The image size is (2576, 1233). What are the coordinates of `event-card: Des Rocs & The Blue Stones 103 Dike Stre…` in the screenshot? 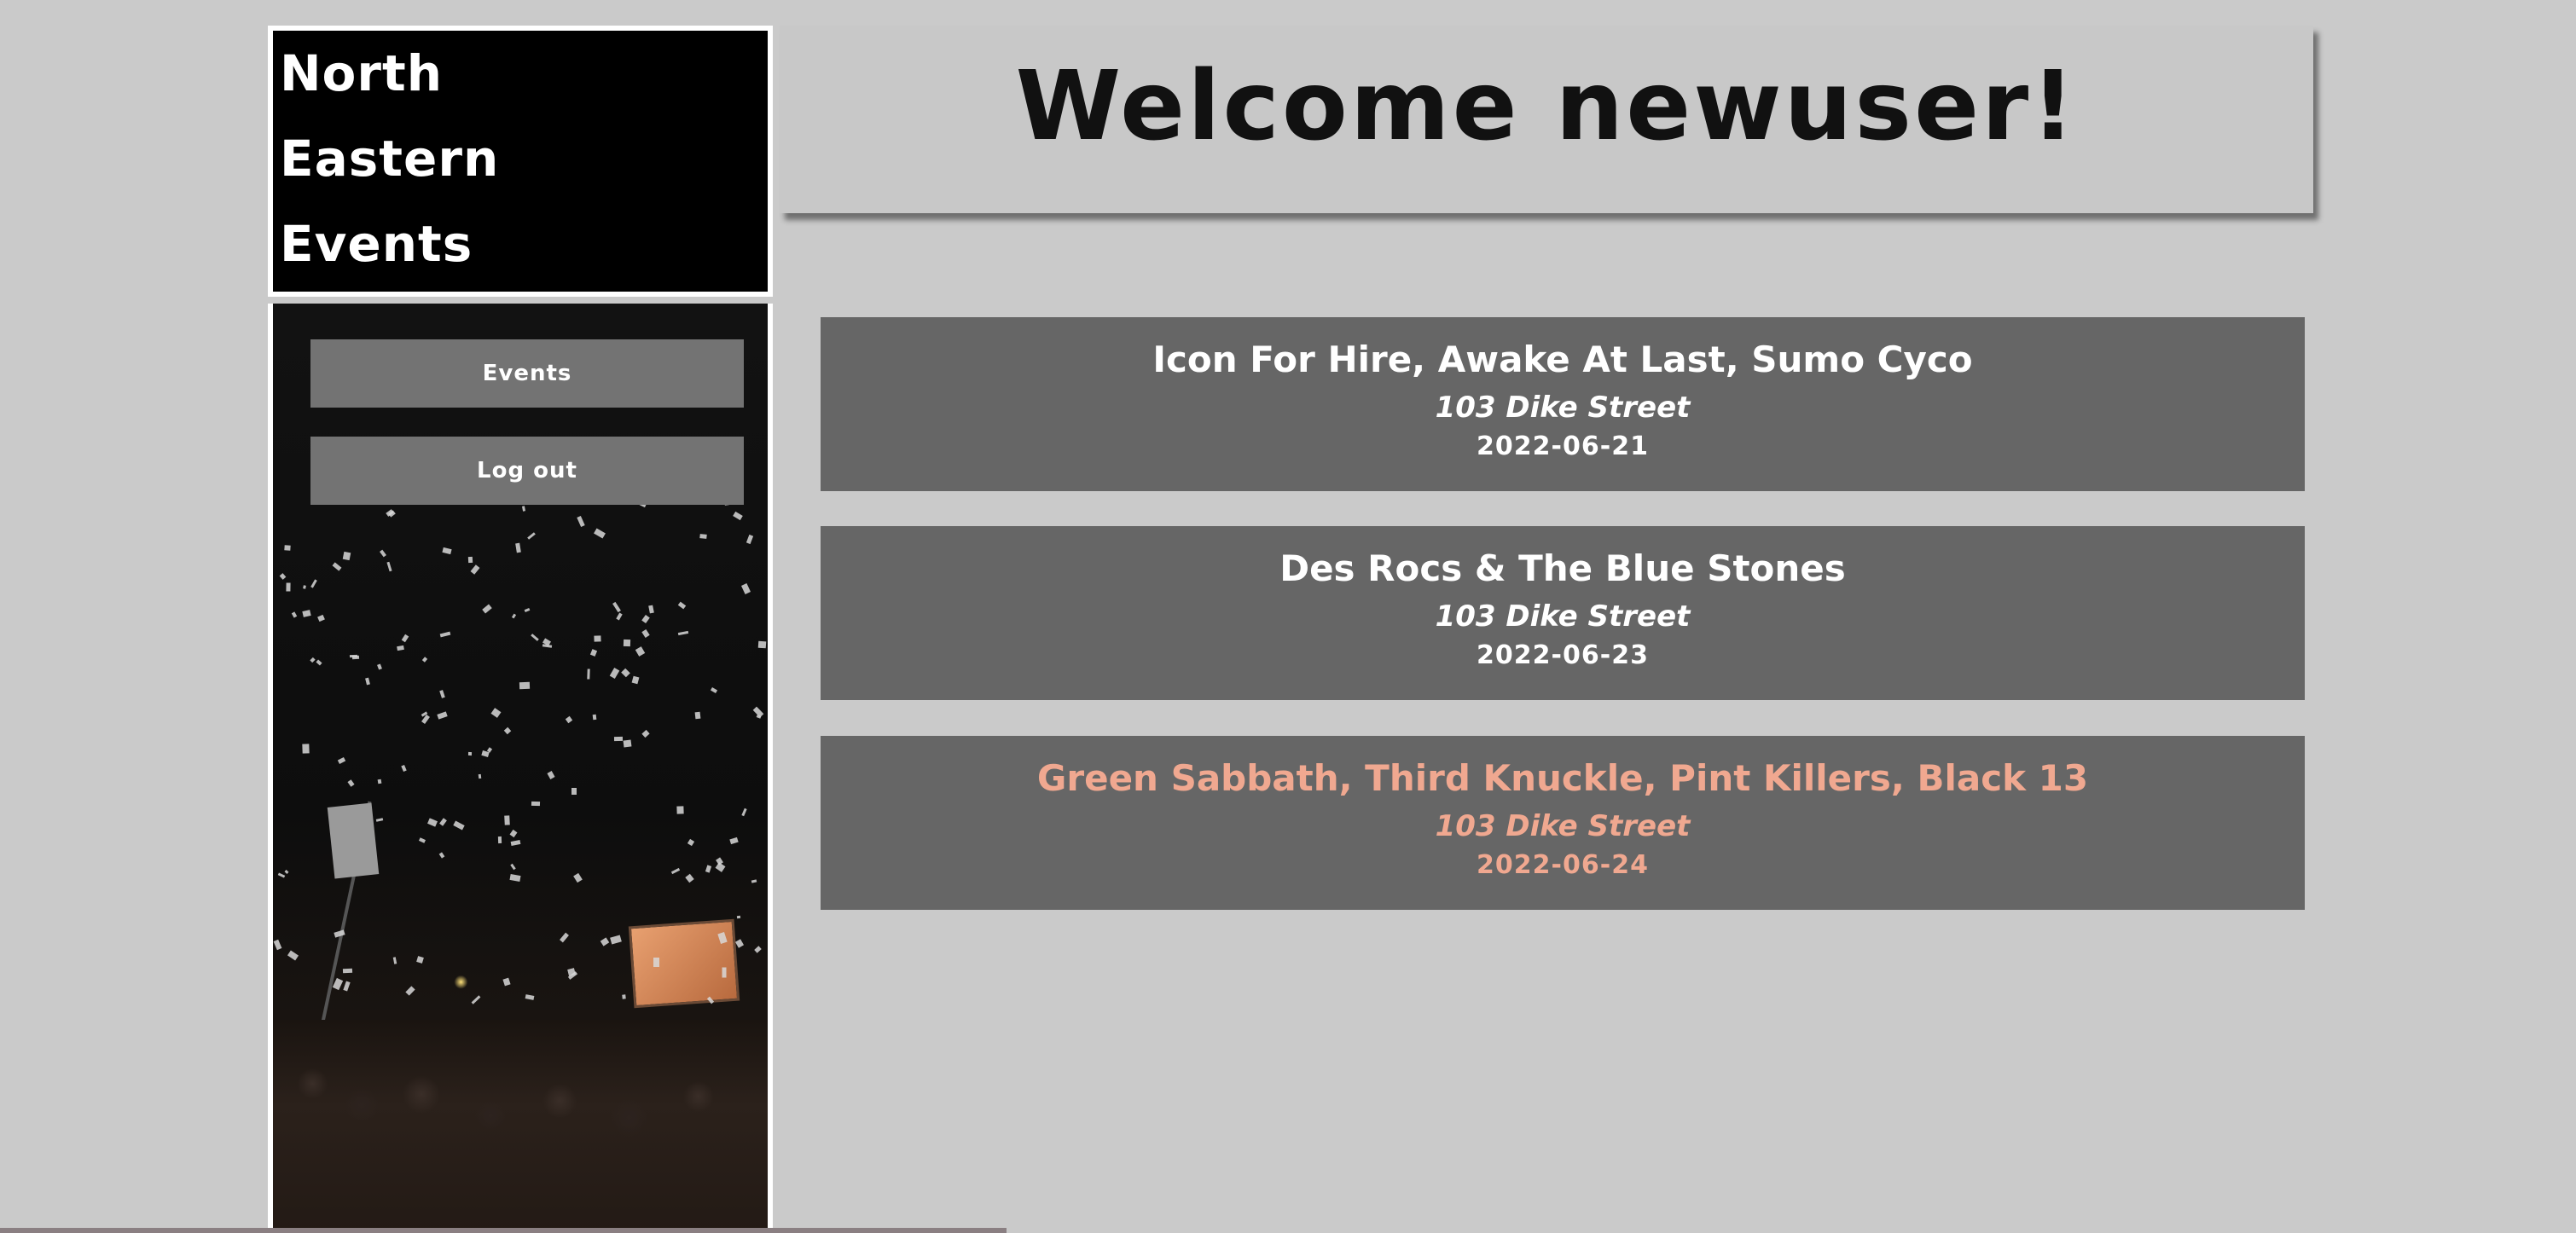 It's located at (1563, 613).